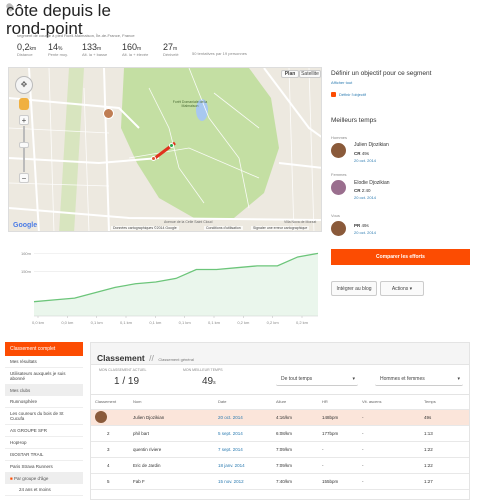  I want to click on row-hr: -, so click(338, 465).